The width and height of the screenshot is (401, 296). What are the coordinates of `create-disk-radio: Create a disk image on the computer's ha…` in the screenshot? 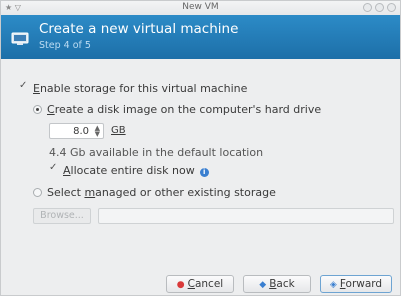 It's located at (177, 109).